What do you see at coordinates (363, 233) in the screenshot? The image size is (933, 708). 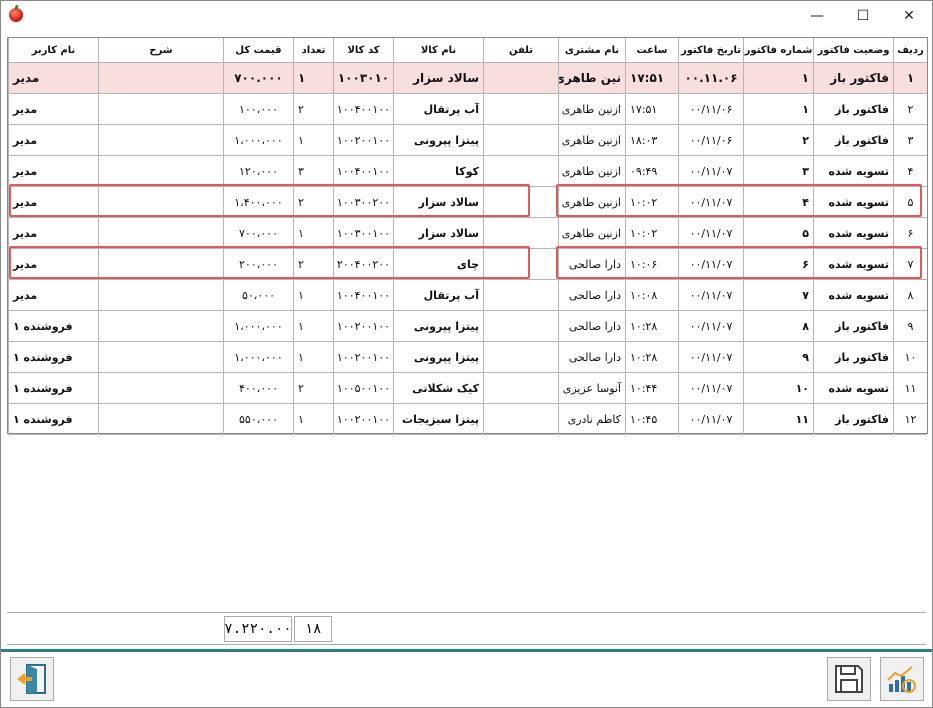 I see `cell-code: ۱۰۰۳۰۰۱۰۰` at bounding box center [363, 233].